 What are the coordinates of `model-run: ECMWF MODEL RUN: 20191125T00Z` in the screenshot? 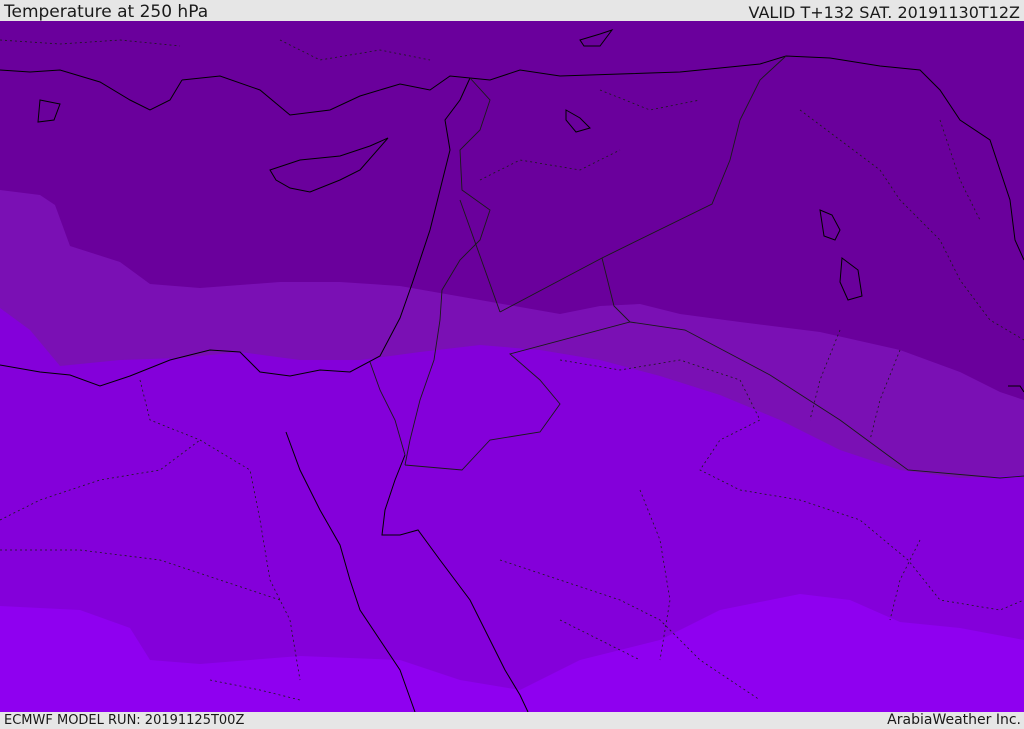 It's located at (124, 720).